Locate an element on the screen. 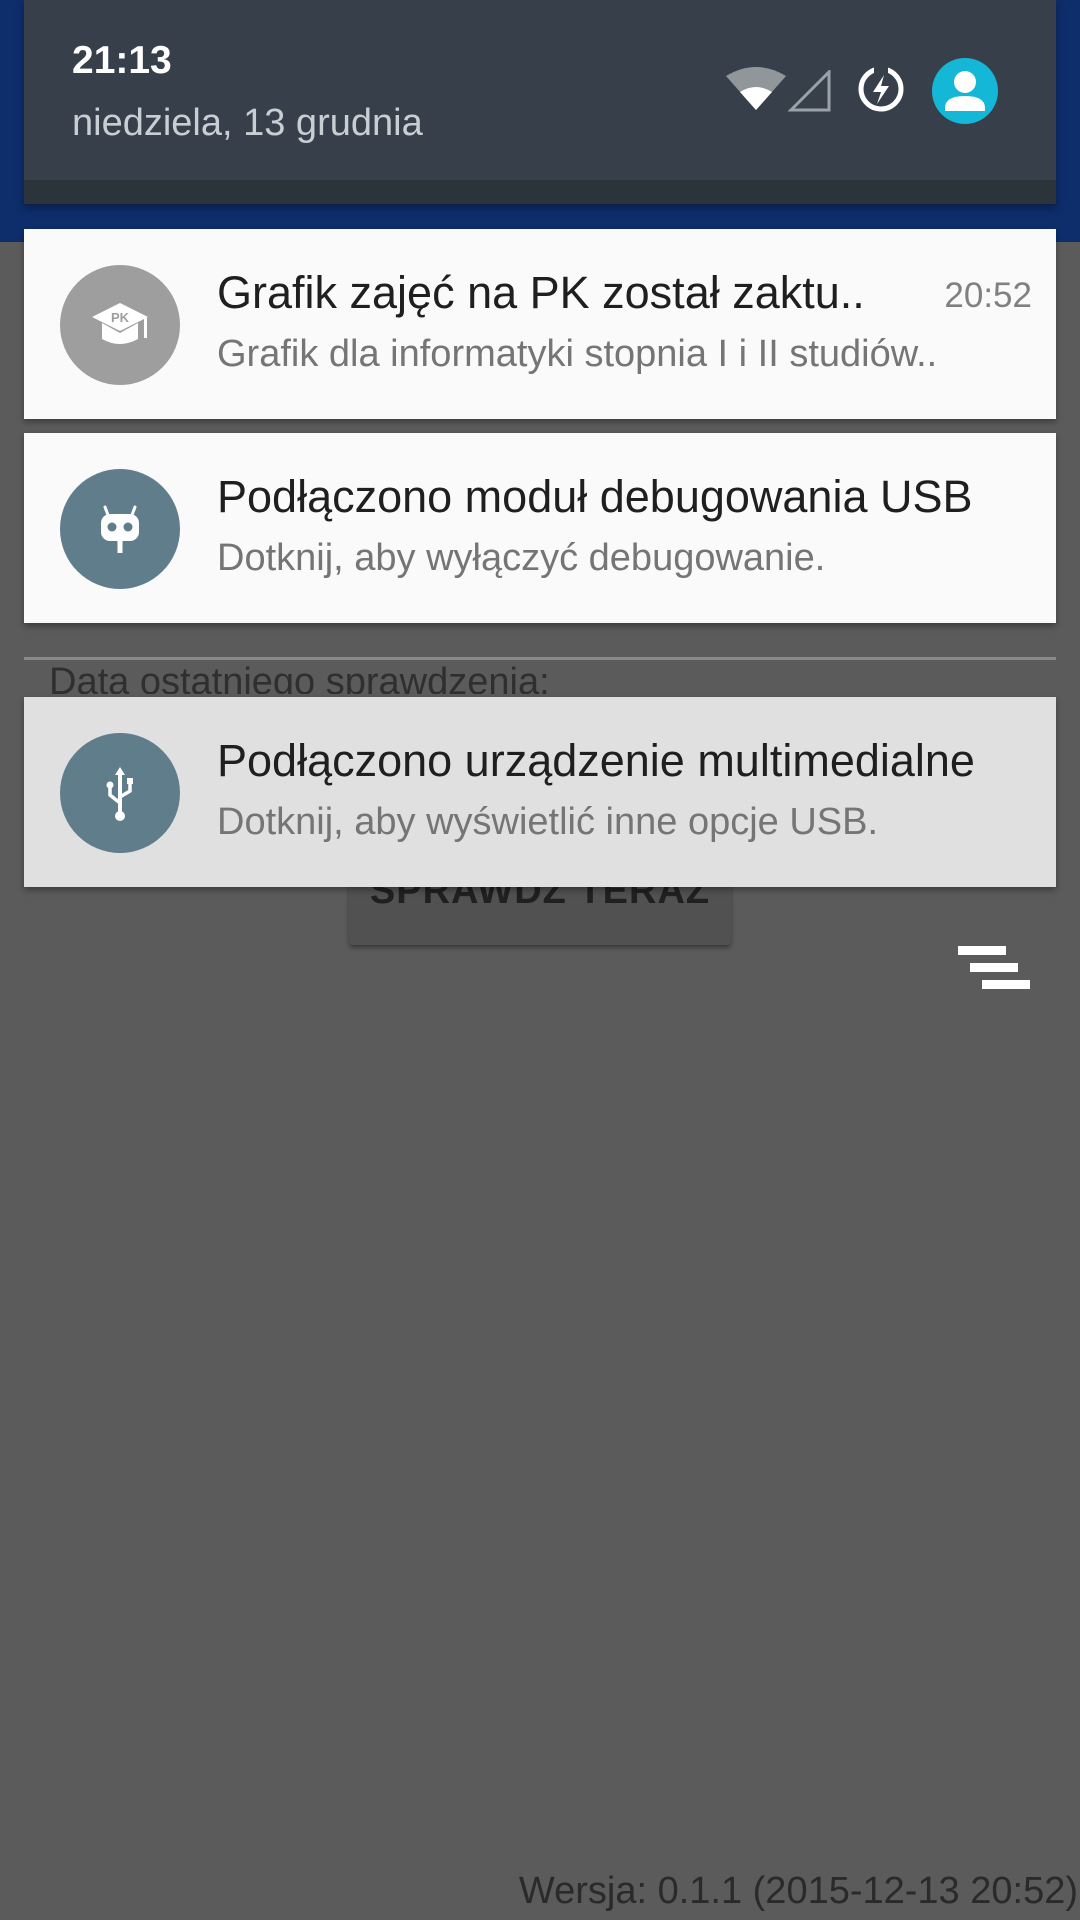 Image resolution: width=1080 pixels, height=1920 pixels. pk-graduation-cap-icon: PK is located at coordinates (120, 325).